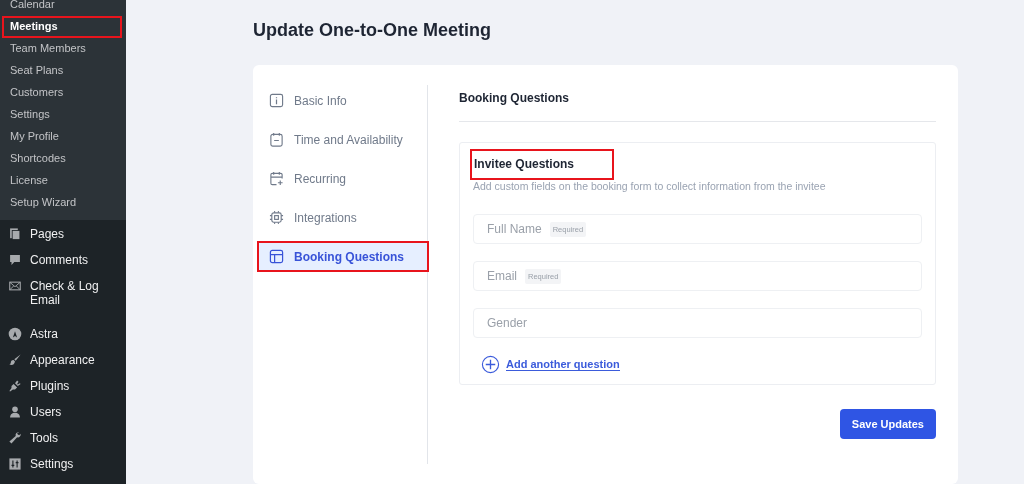 The image size is (1024, 484). I want to click on paintbrush-icon, so click(15, 360).